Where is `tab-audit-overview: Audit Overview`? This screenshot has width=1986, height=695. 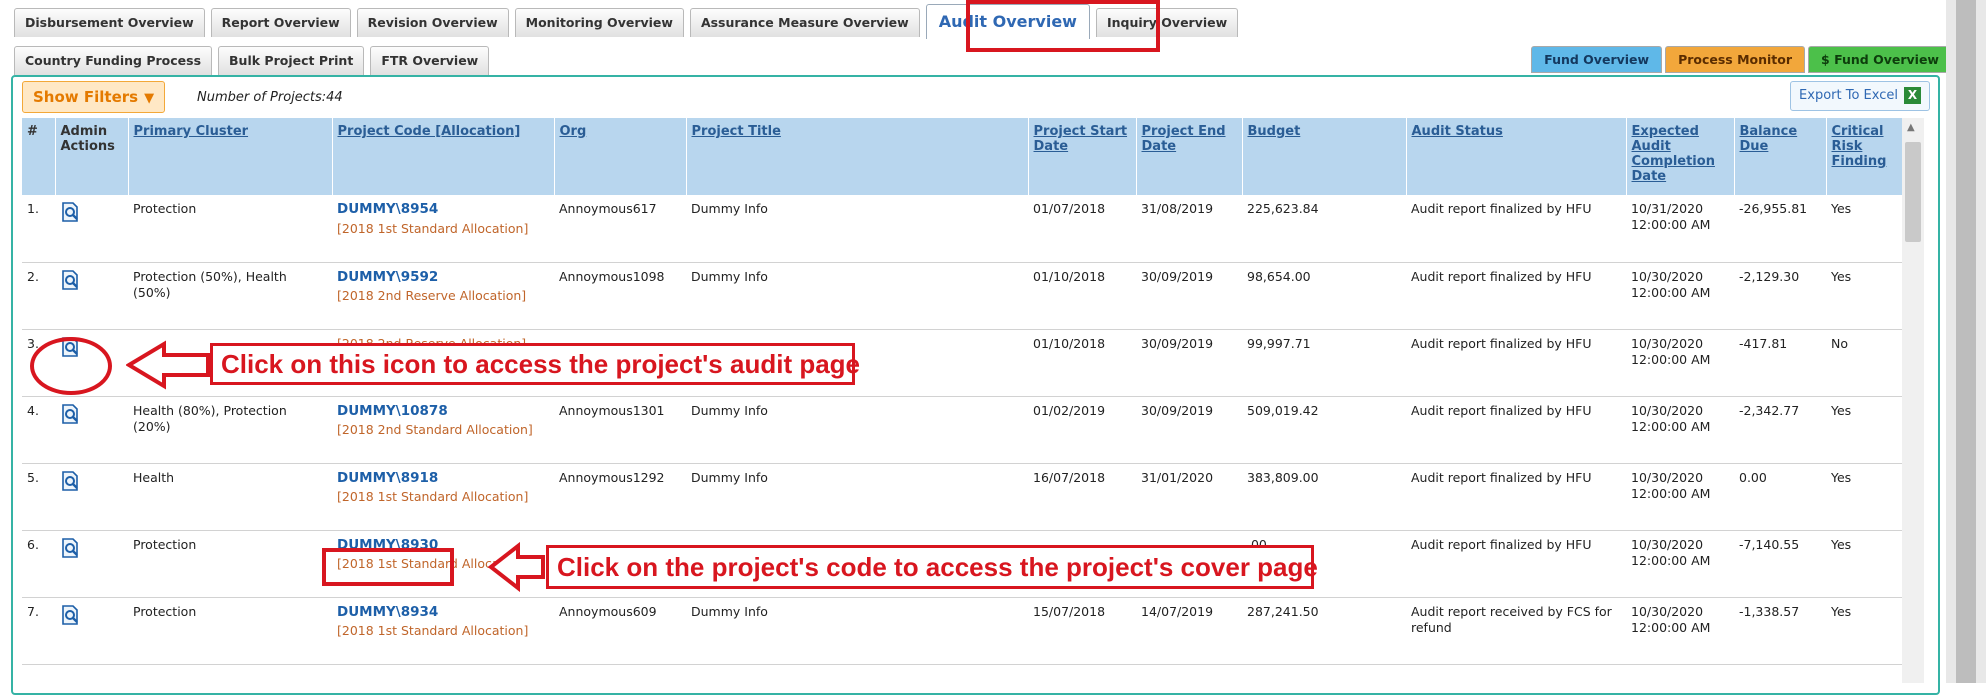 tab-audit-overview: Audit Overview is located at coordinates (1007, 21).